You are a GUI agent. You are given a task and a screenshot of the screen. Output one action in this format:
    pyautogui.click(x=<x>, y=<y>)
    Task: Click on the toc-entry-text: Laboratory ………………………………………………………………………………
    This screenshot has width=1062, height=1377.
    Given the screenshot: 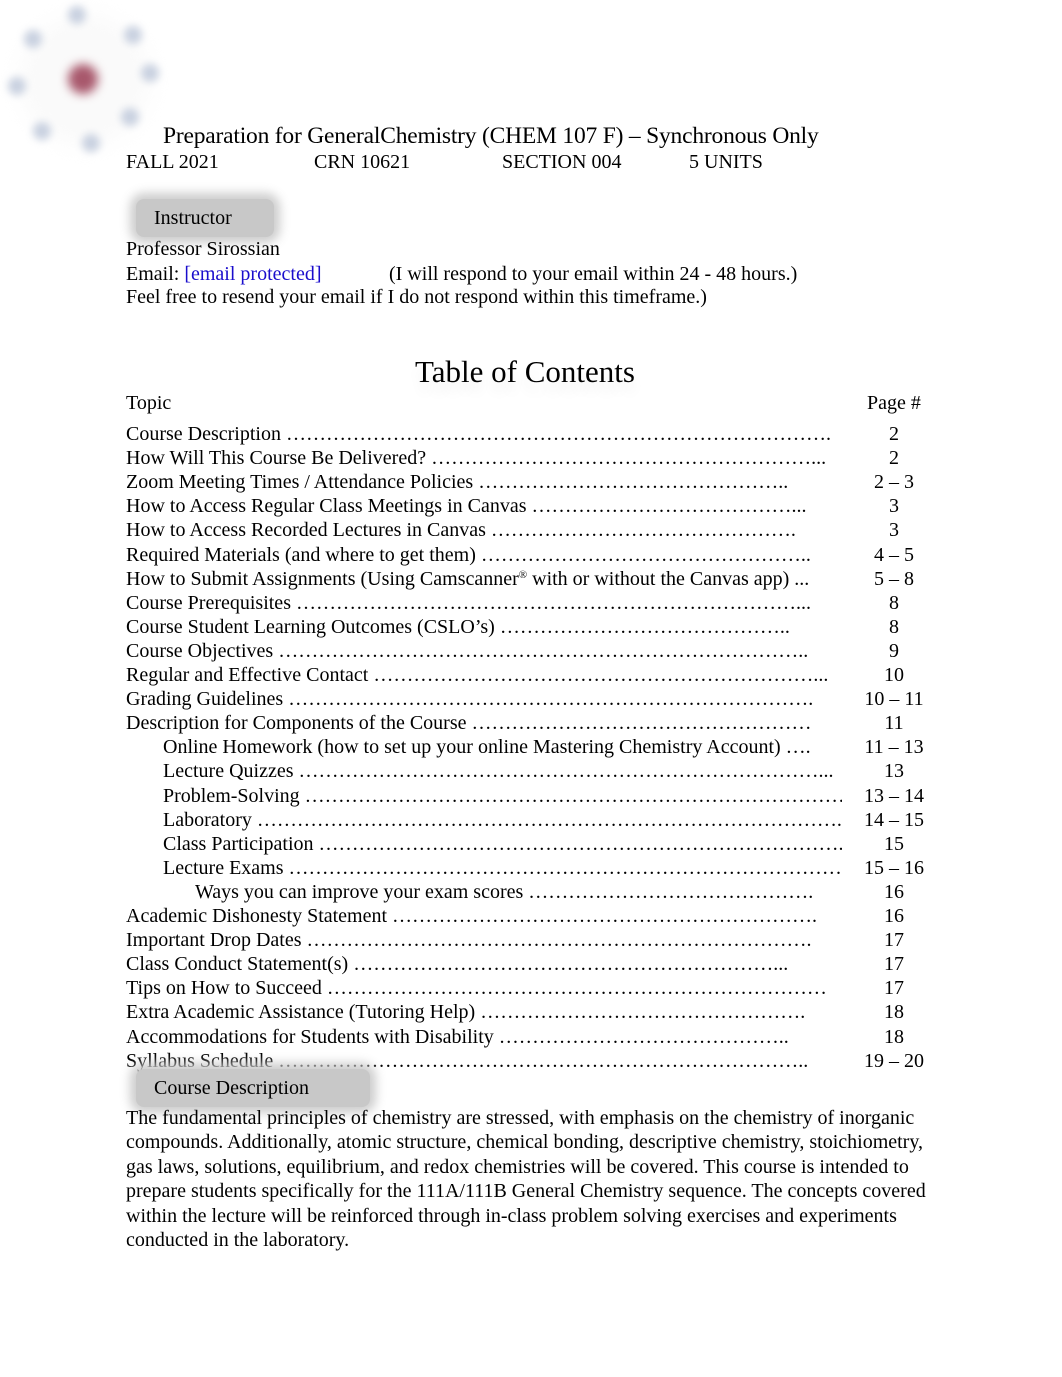 What is the action you would take?
    pyautogui.click(x=502, y=819)
    